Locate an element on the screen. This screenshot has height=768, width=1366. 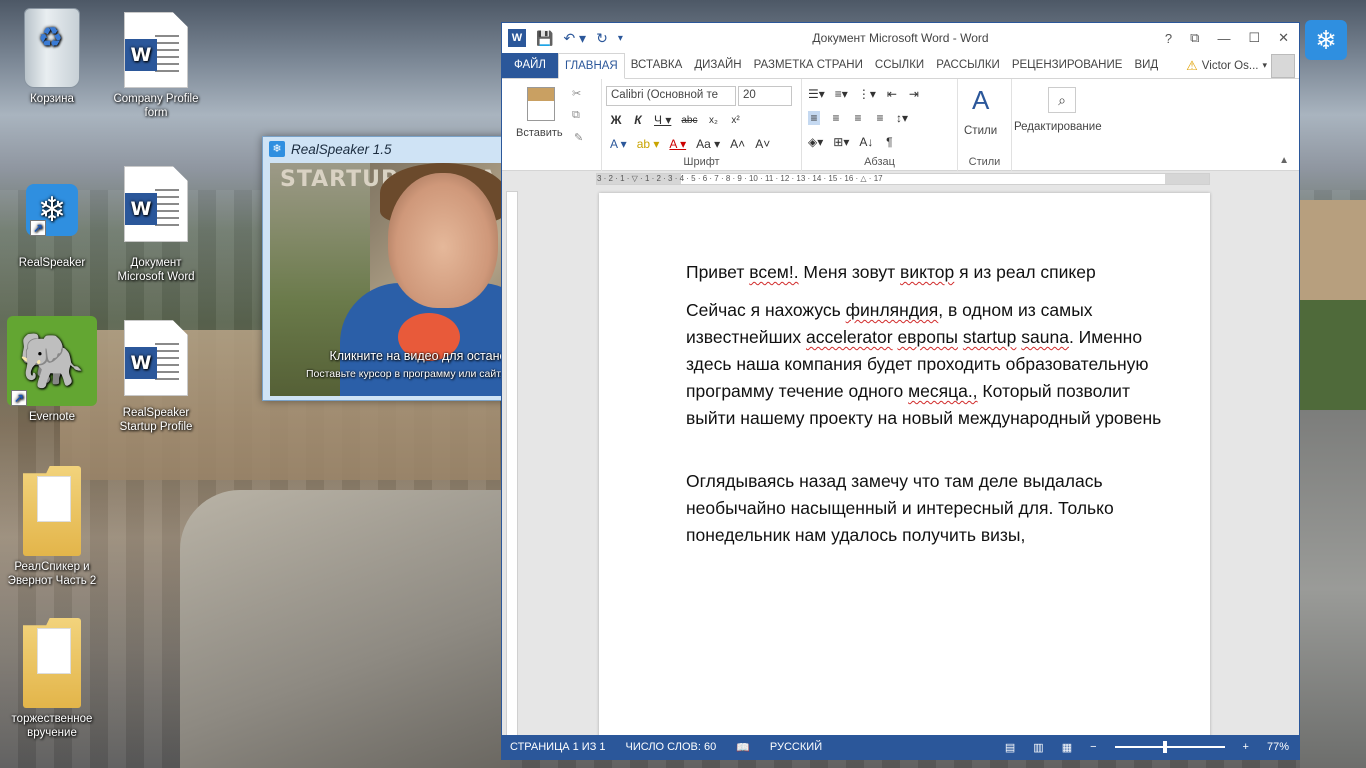
align-right-icon: ≡ is located at coordinates (858, 118).